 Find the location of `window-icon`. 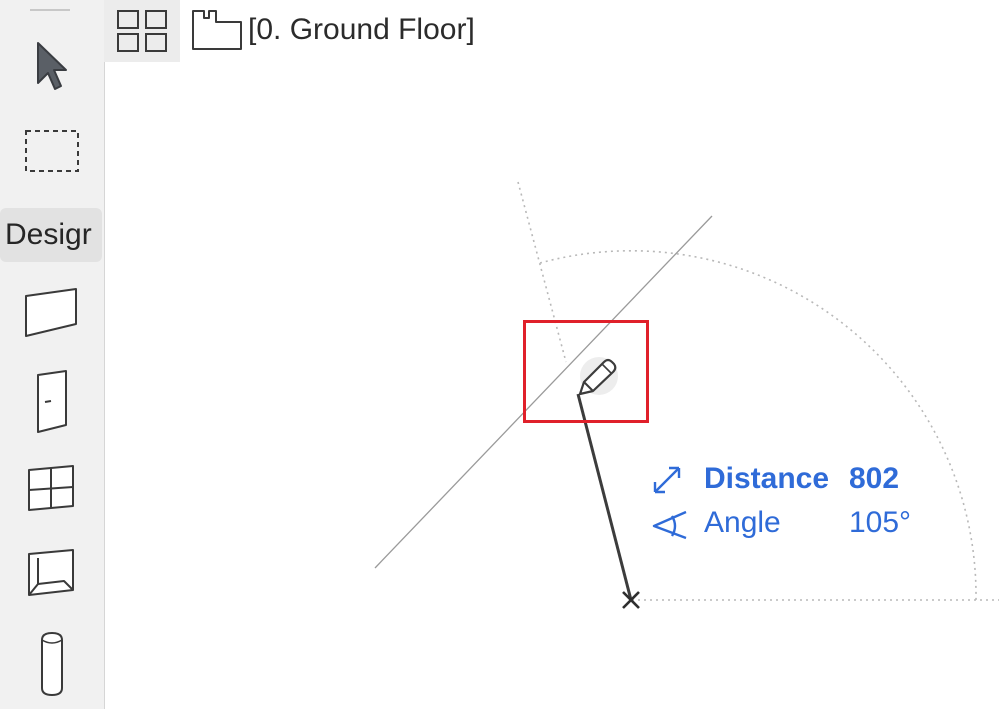

window-icon is located at coordinates (51, 488).